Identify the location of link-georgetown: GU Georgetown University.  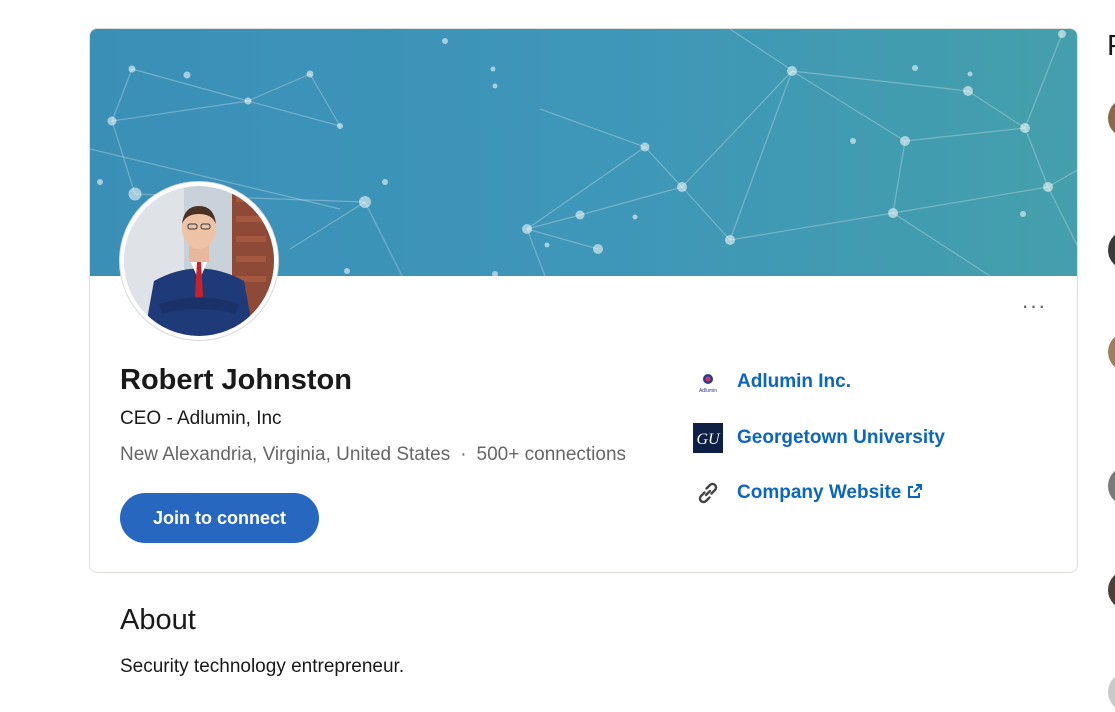
(819, 438).